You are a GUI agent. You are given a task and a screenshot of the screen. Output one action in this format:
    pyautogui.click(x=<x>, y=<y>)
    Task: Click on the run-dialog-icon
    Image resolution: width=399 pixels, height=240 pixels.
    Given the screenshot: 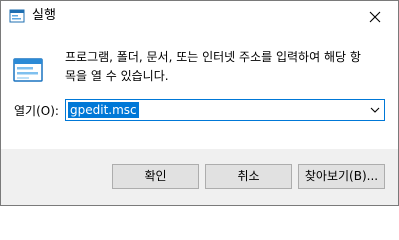 What is the action you would take?
    pyautogui.click(x=17, y=16)
    